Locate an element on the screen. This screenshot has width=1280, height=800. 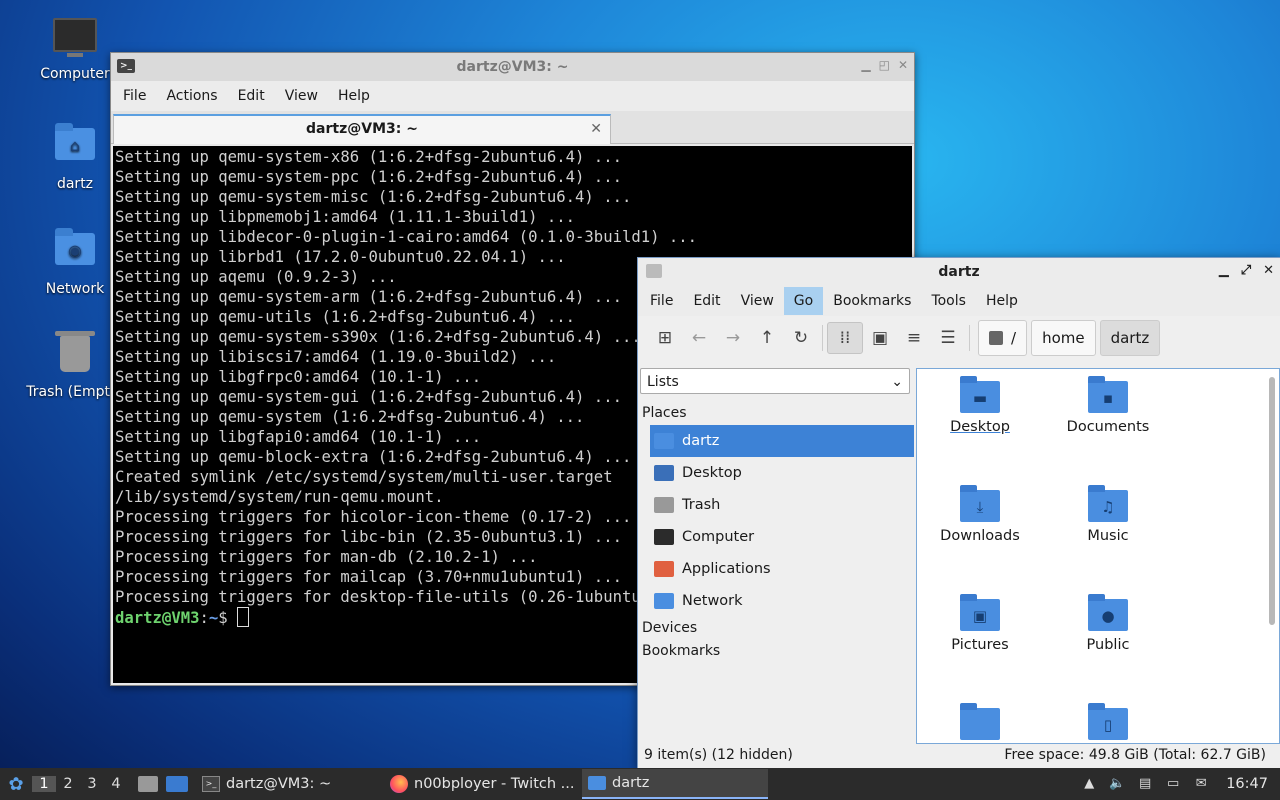
task-file-manager: dartz is located at coordinates (675, 784).